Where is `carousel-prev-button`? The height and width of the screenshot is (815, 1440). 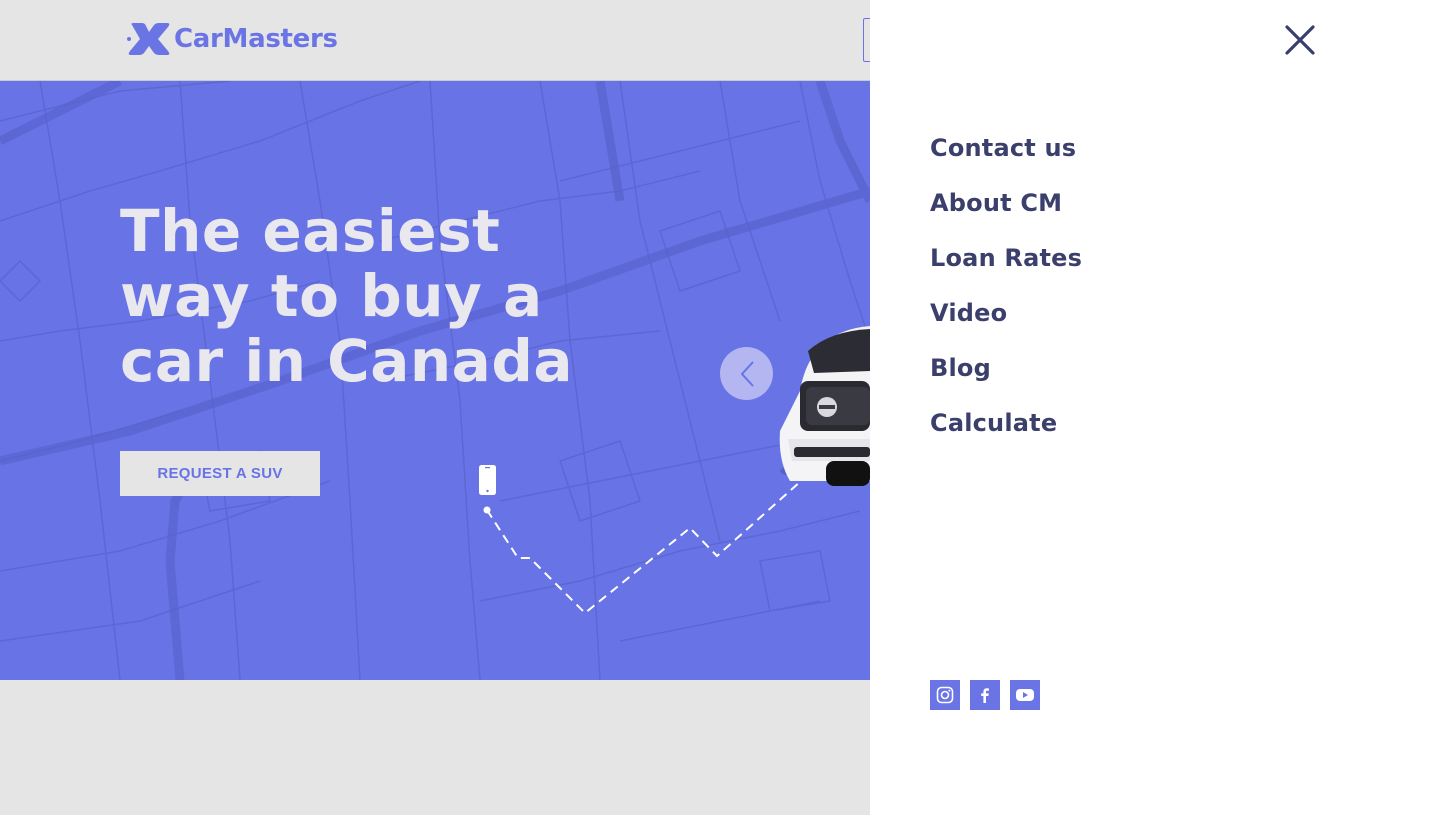 carousel-prev-button is located at coordinates (746, 373).